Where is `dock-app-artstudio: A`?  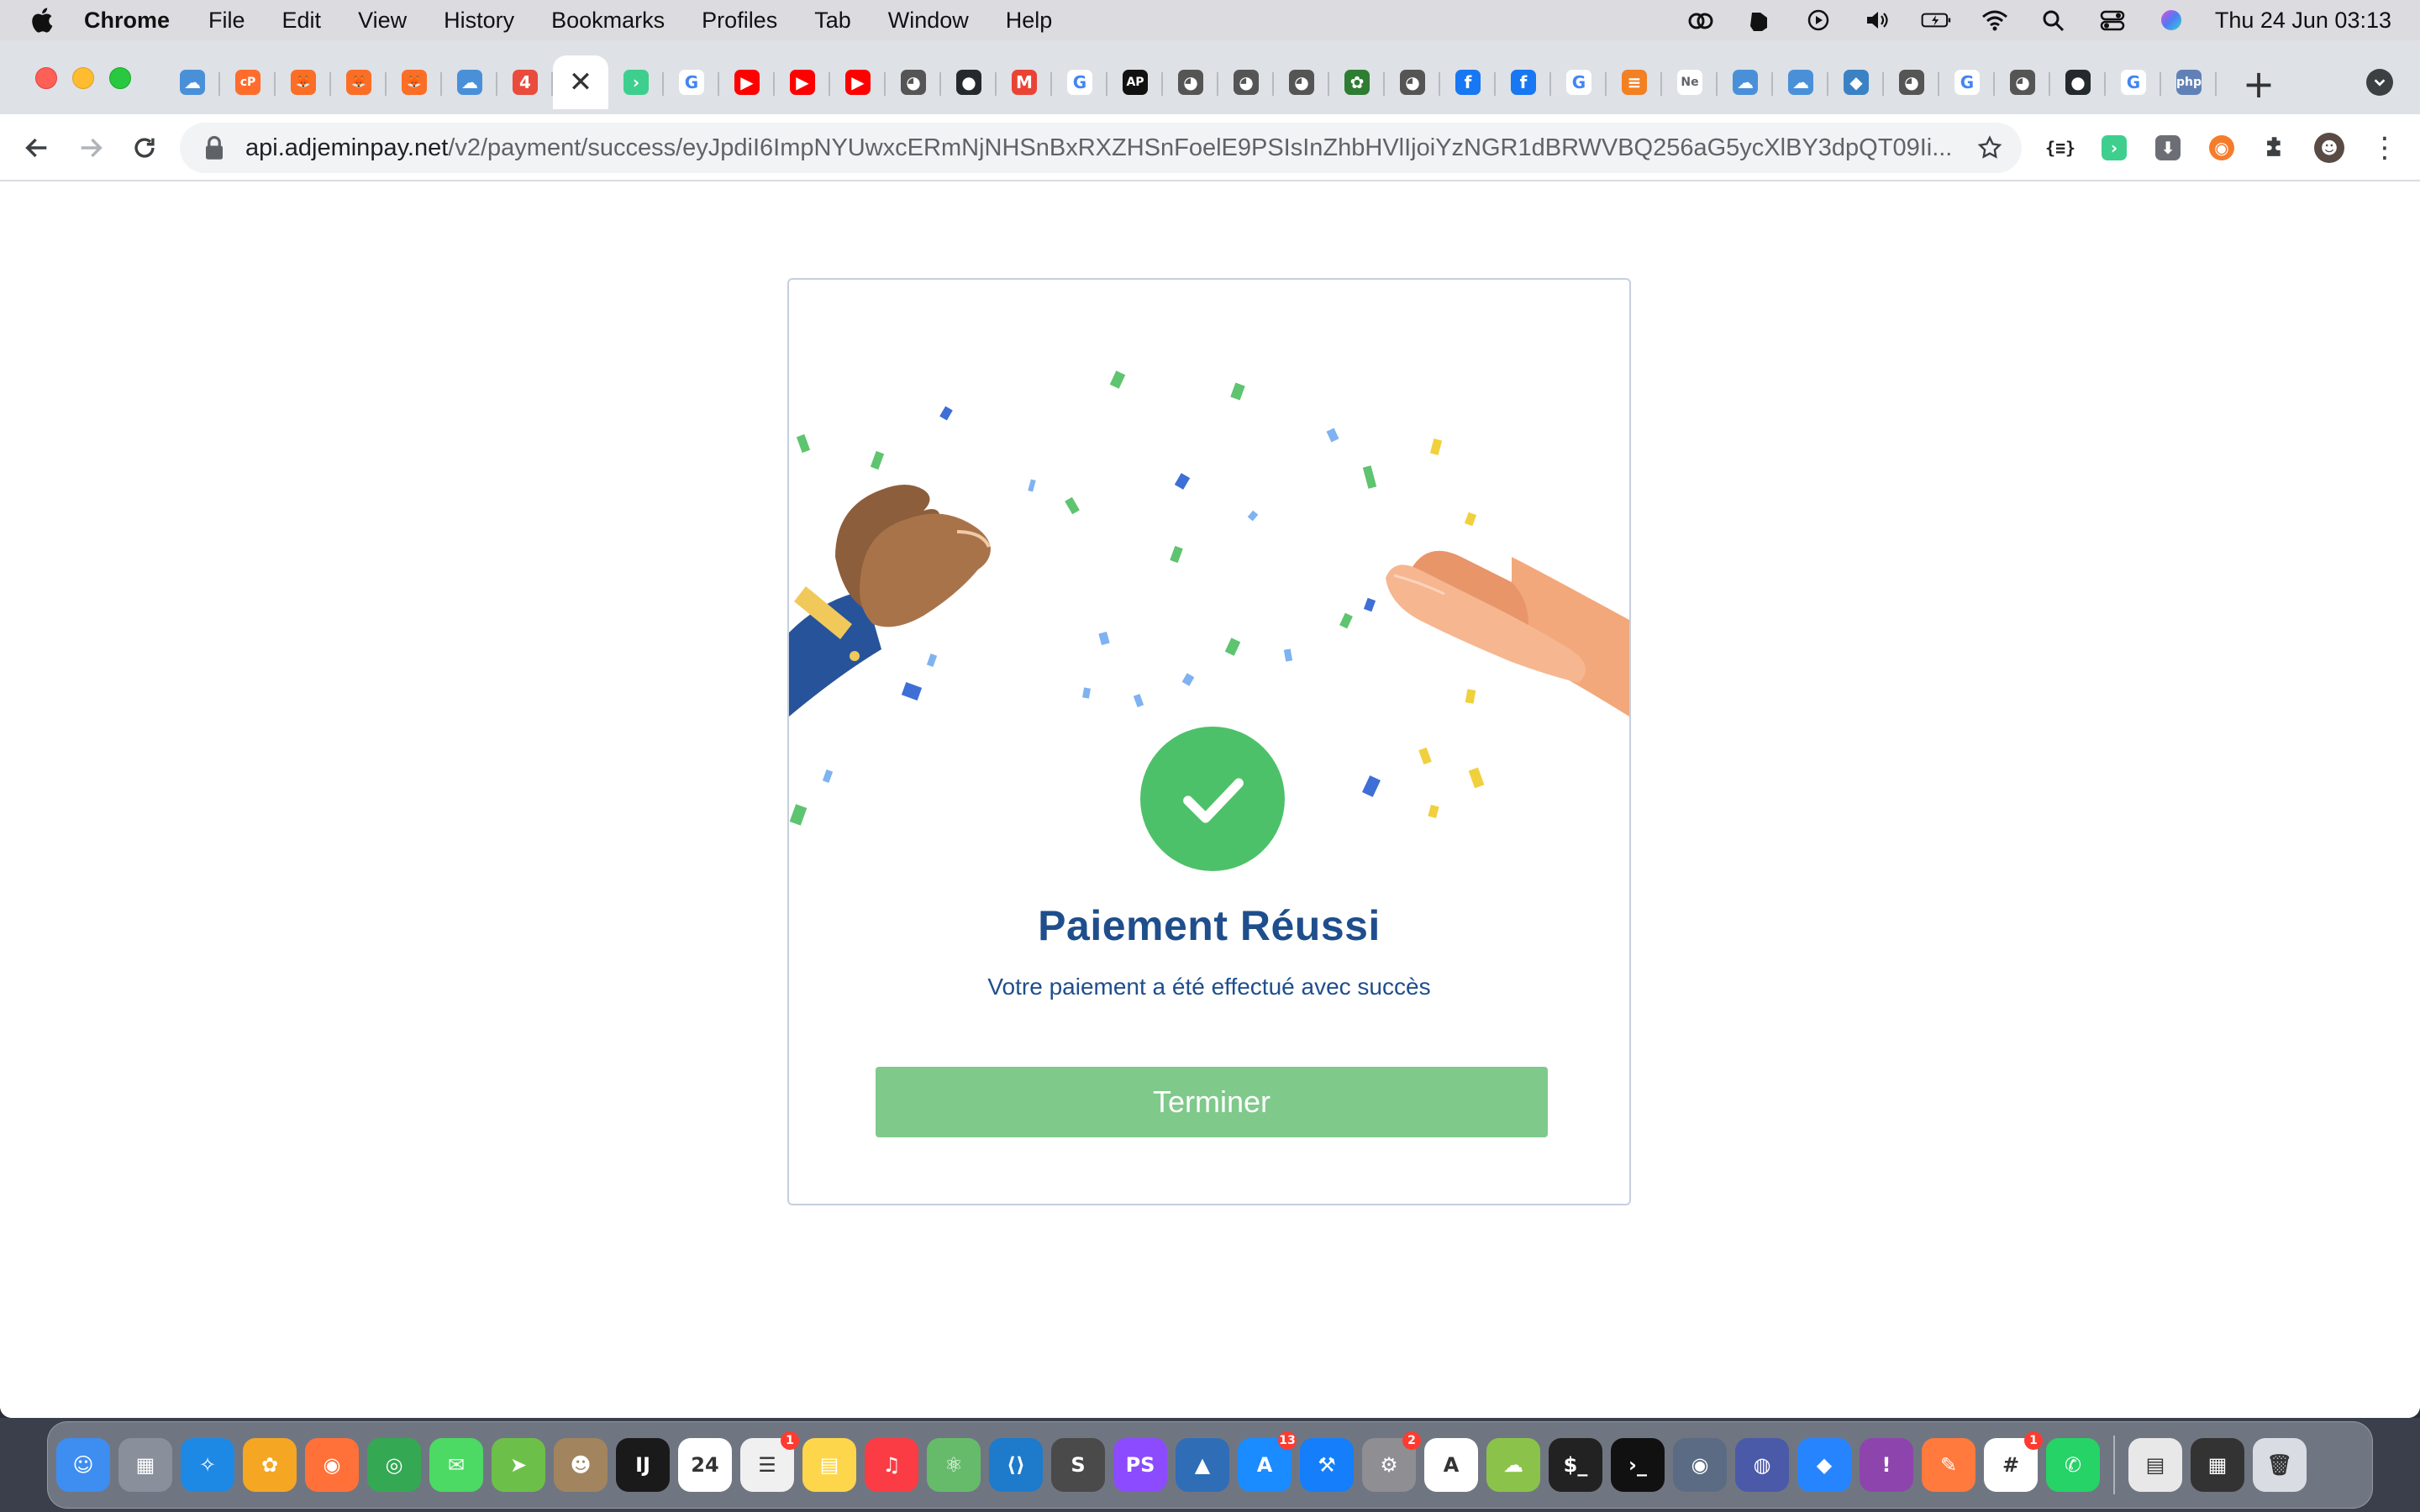
dock-app-artstudio: A is located at coordinates (1451, 1465).